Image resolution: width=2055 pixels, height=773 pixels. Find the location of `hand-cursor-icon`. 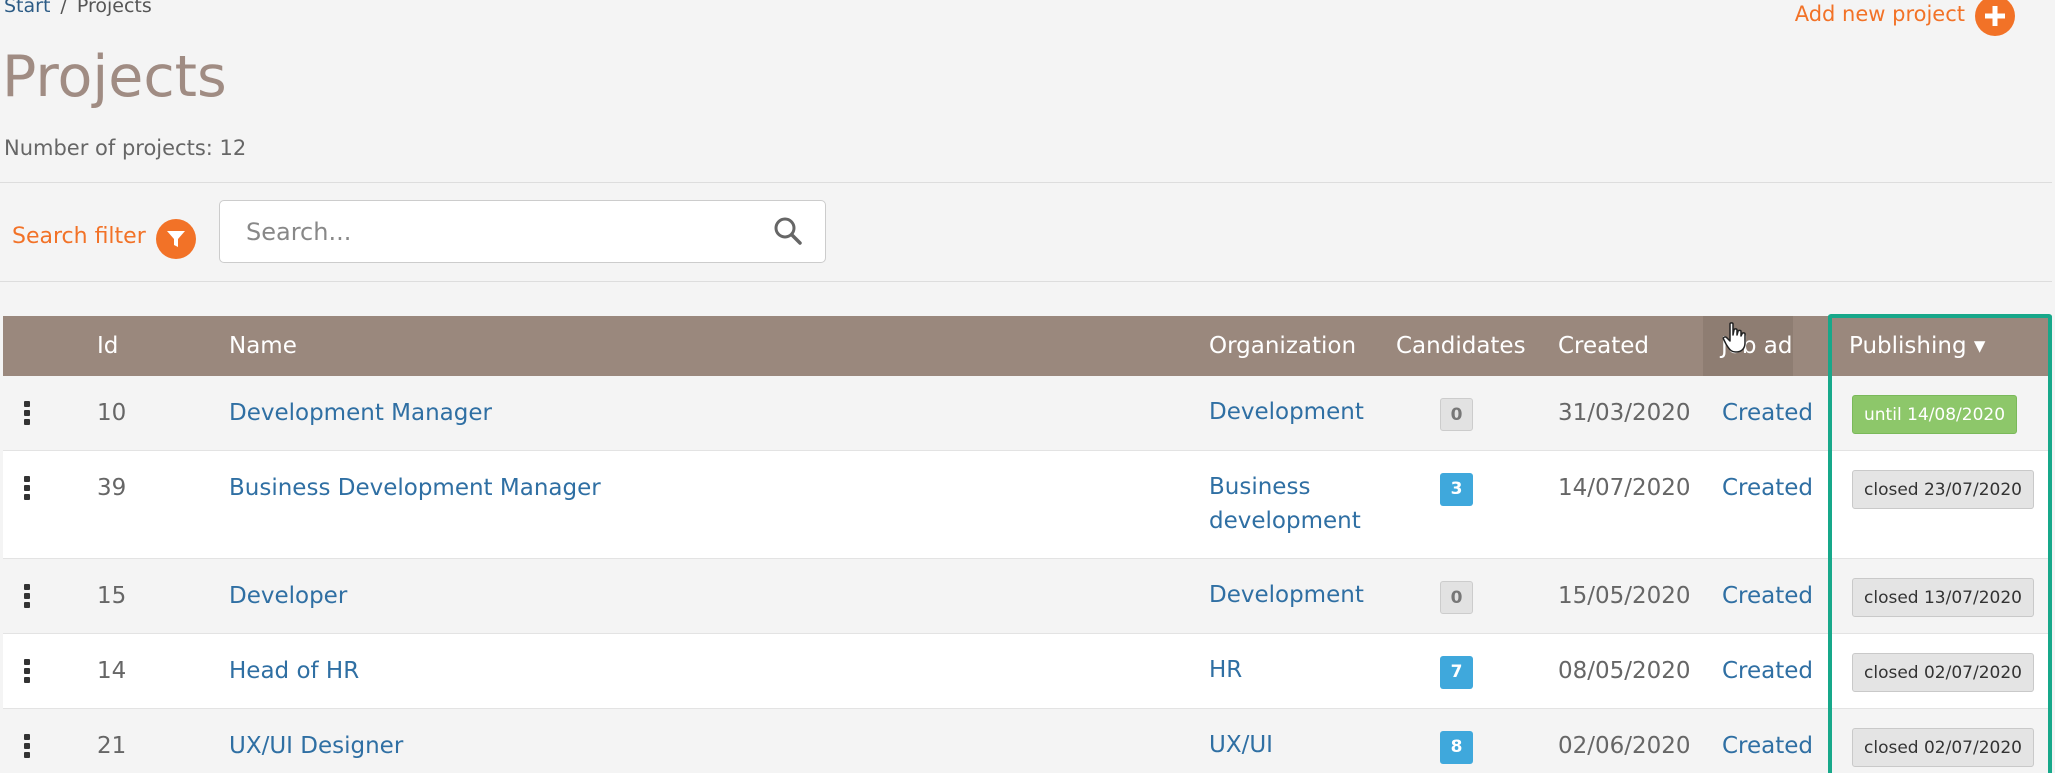

hand-cursor-icon is located at coordinates (1734, 337).